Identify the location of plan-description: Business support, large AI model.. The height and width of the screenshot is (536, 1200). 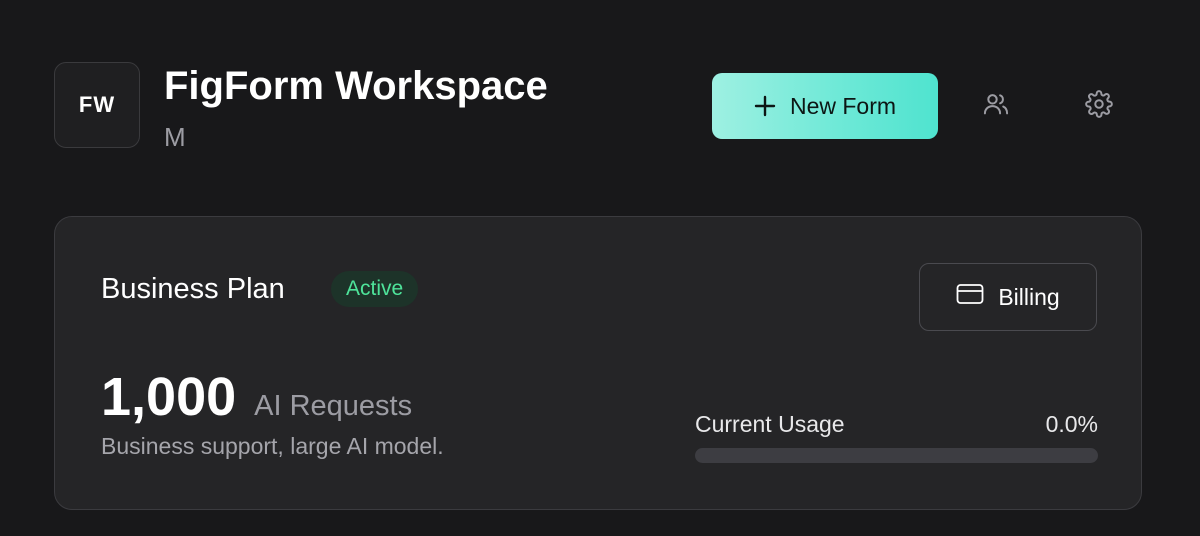
(272, 446).